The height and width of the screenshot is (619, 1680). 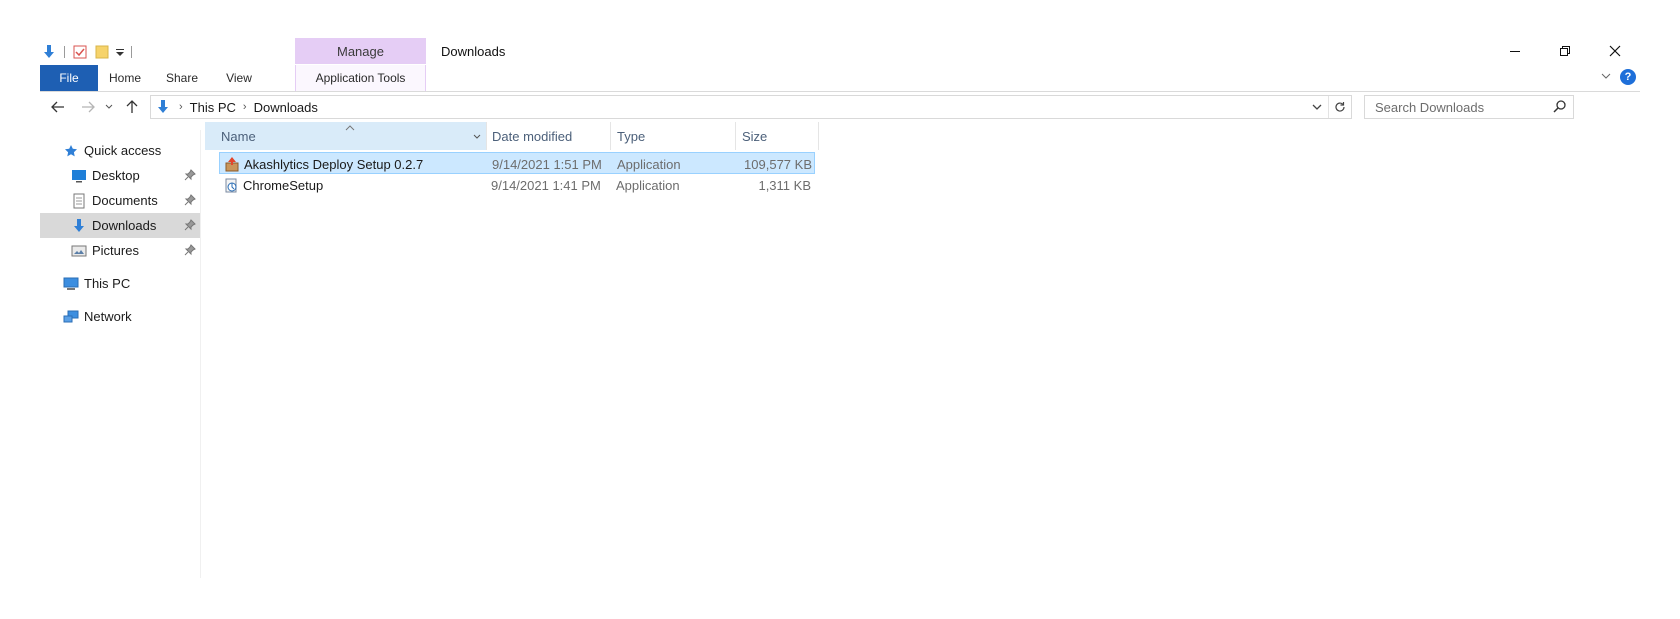 I want to click on breadcrumb-this-pc: This PC, so click(x=213, y=107).